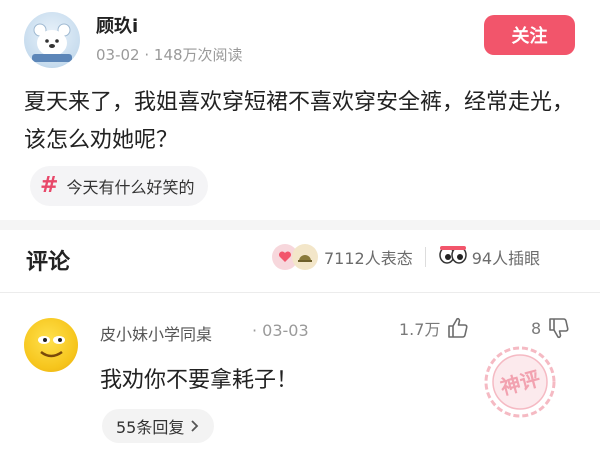  I want to click on comment-text: 我劝你不要拿耗子！, so click(199, 380).